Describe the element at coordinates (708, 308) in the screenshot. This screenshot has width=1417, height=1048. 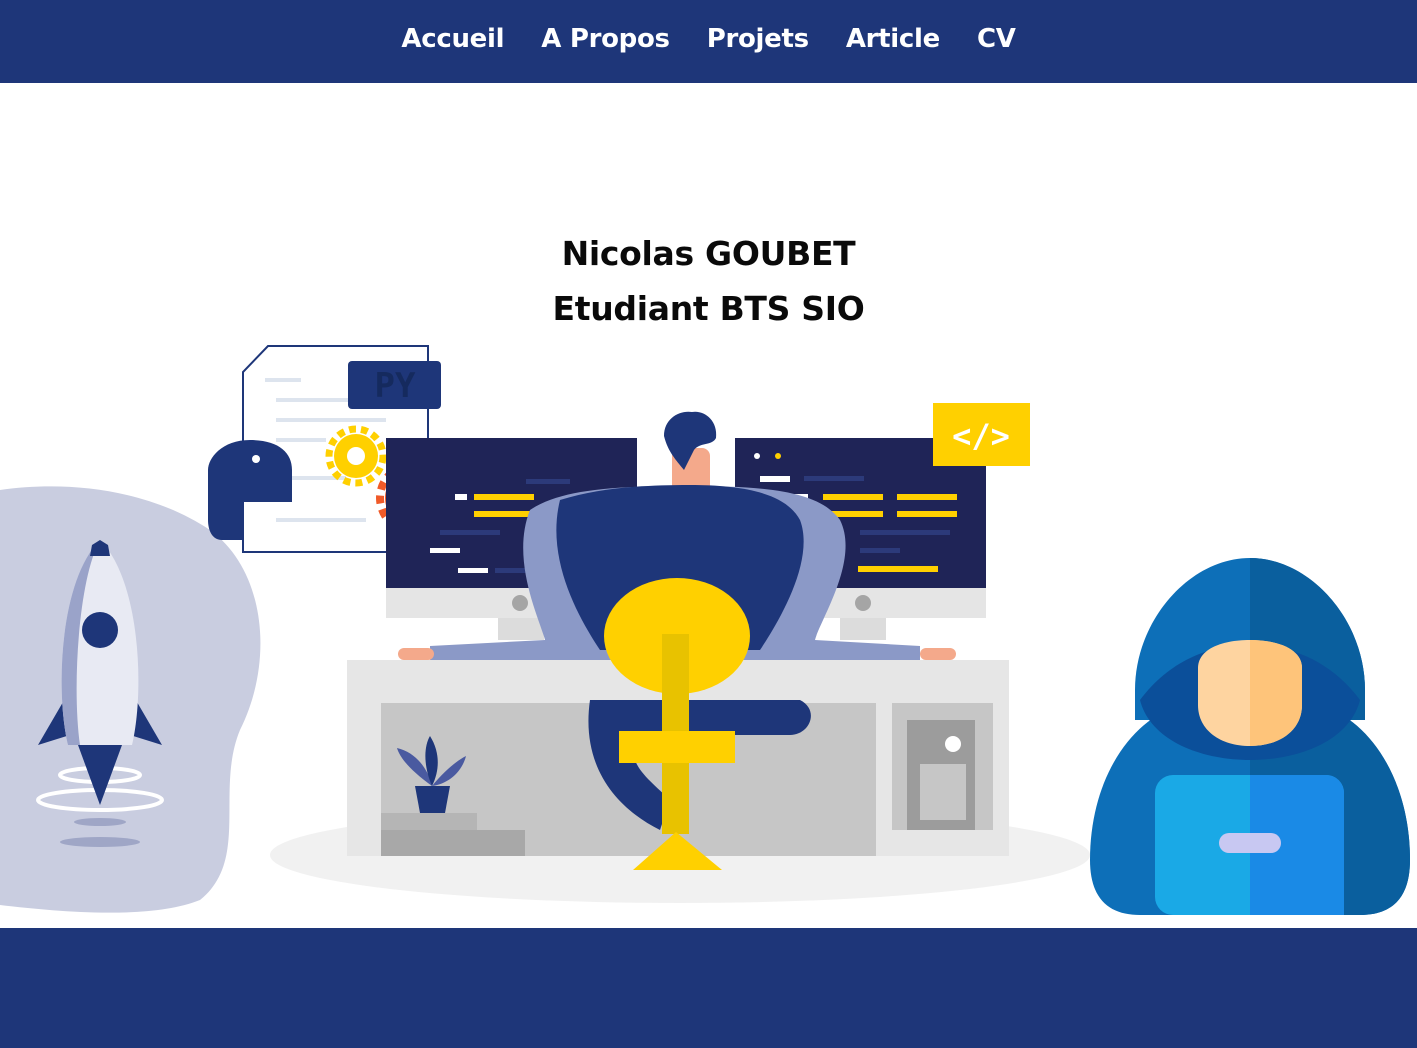
I see `hero-role: Etudiant BTS SIO` at that location.